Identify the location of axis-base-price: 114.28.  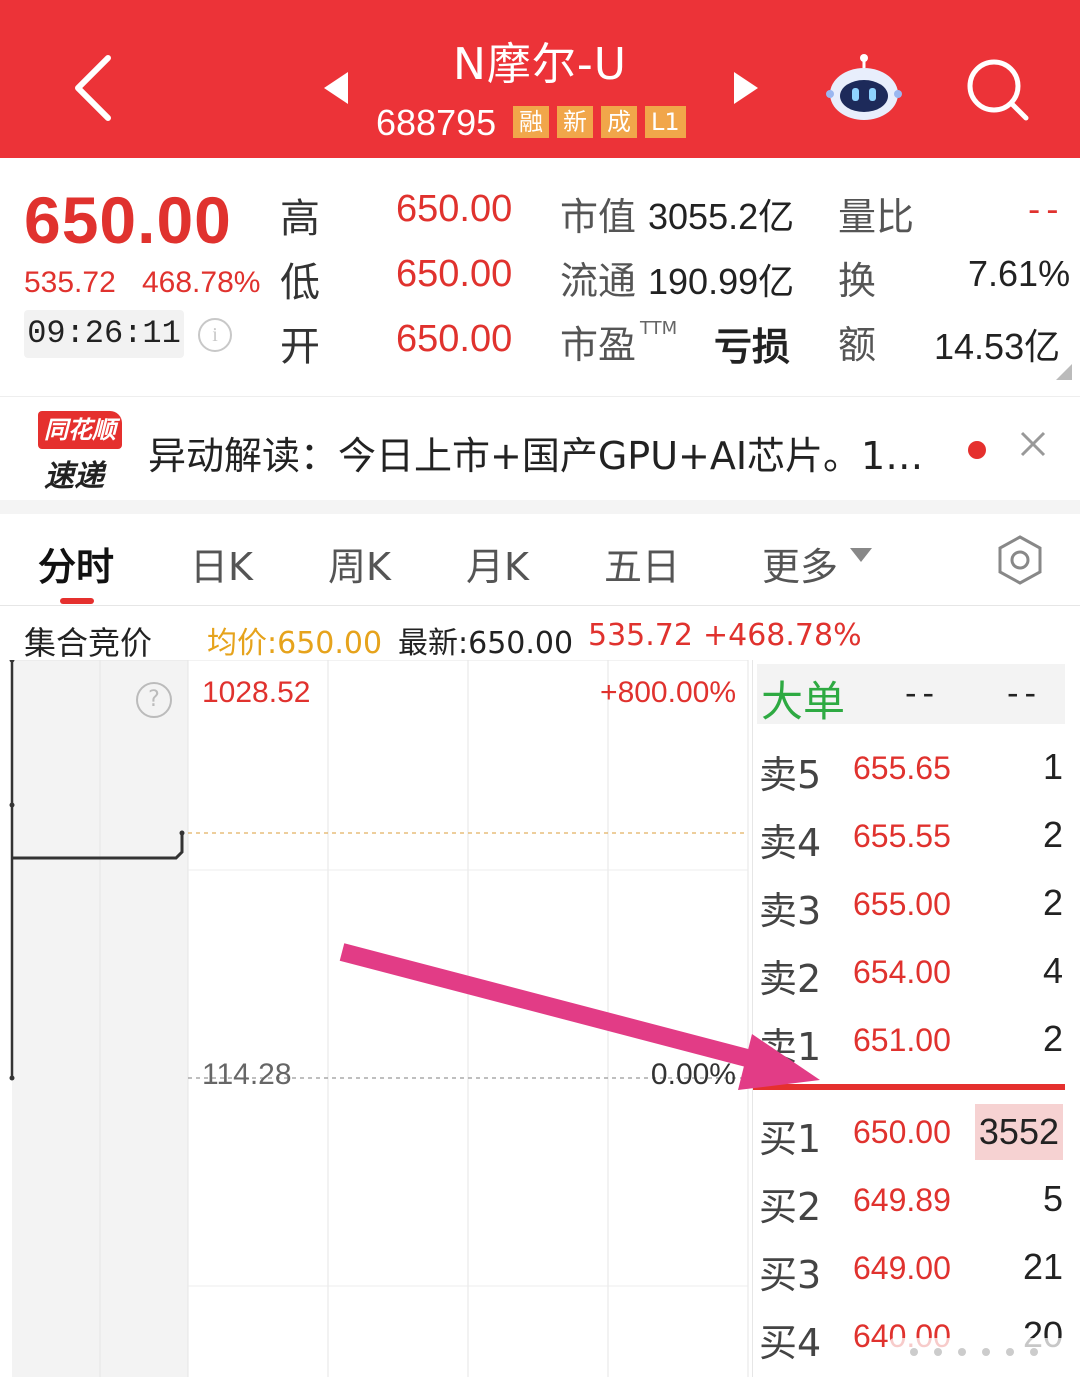
(247, 1074).